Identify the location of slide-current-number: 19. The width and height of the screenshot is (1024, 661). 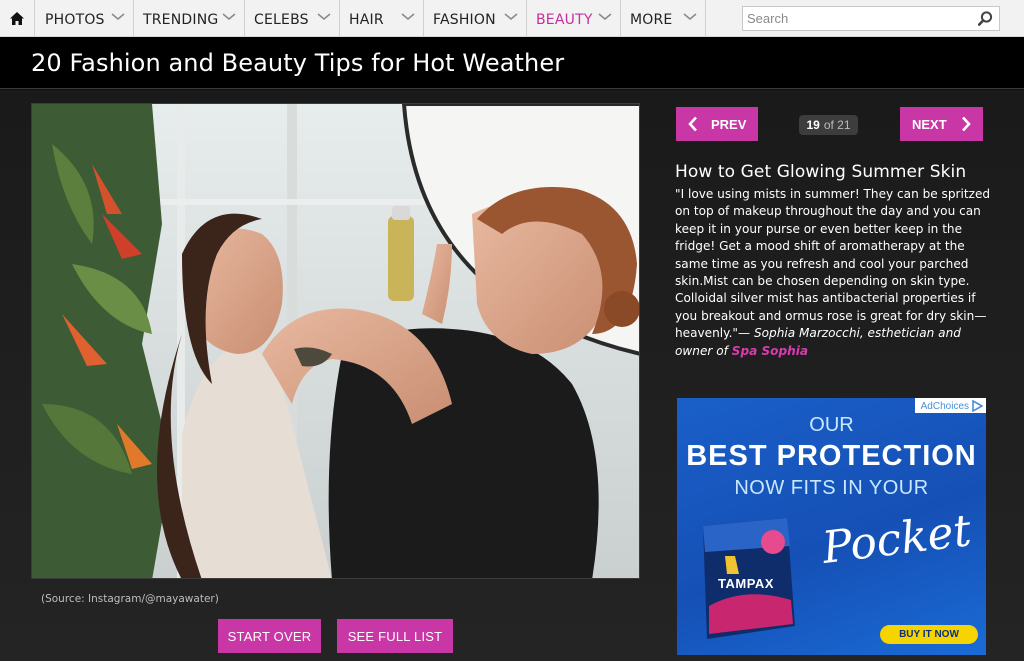
(813, 125).